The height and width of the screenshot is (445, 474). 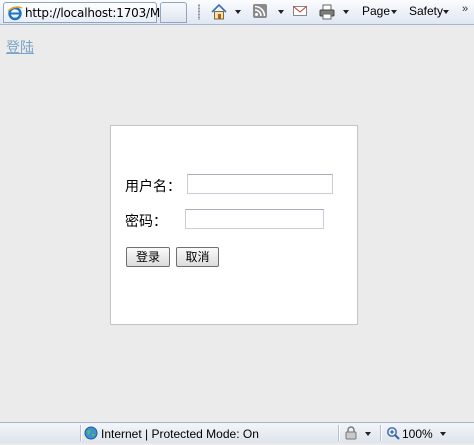 I want to click on mail-icon, so click(x=300, y=11).